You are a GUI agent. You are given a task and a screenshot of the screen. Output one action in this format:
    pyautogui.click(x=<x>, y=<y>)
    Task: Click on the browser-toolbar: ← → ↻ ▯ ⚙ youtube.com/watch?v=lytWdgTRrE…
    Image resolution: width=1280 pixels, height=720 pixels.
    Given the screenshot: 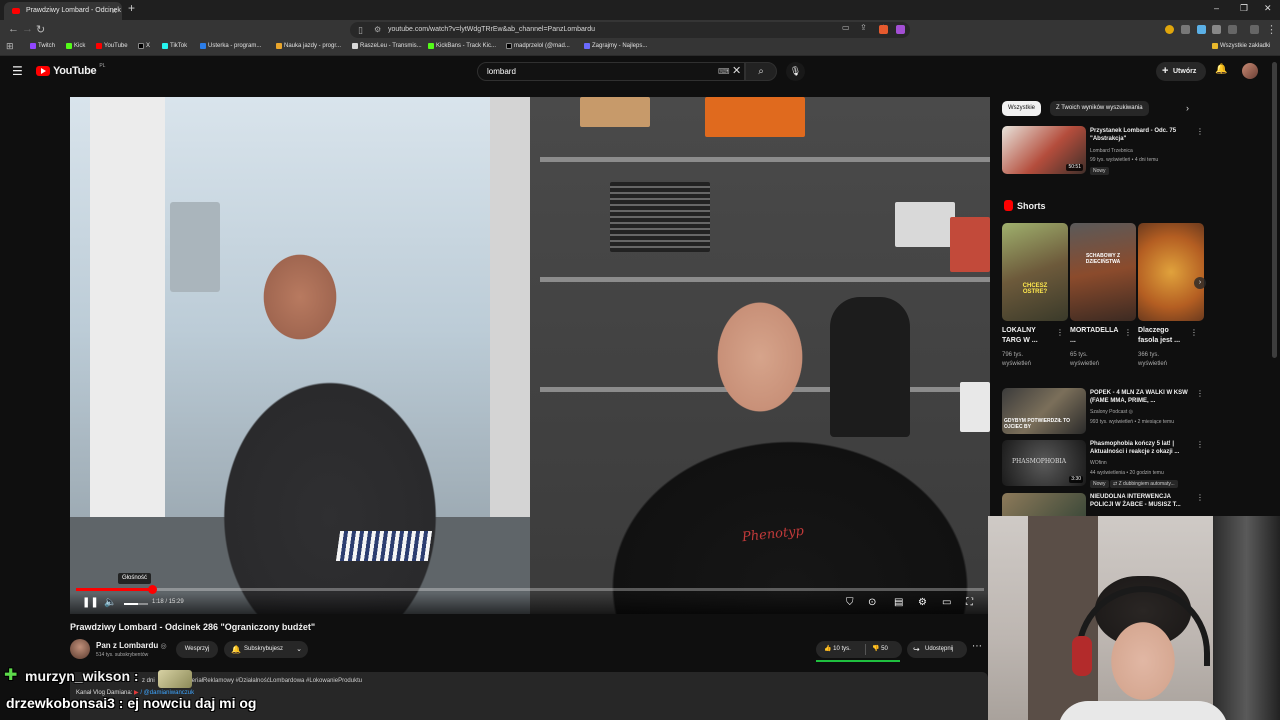 What is the action you would take?
    pyautogui.click(x=640, y=30)
    